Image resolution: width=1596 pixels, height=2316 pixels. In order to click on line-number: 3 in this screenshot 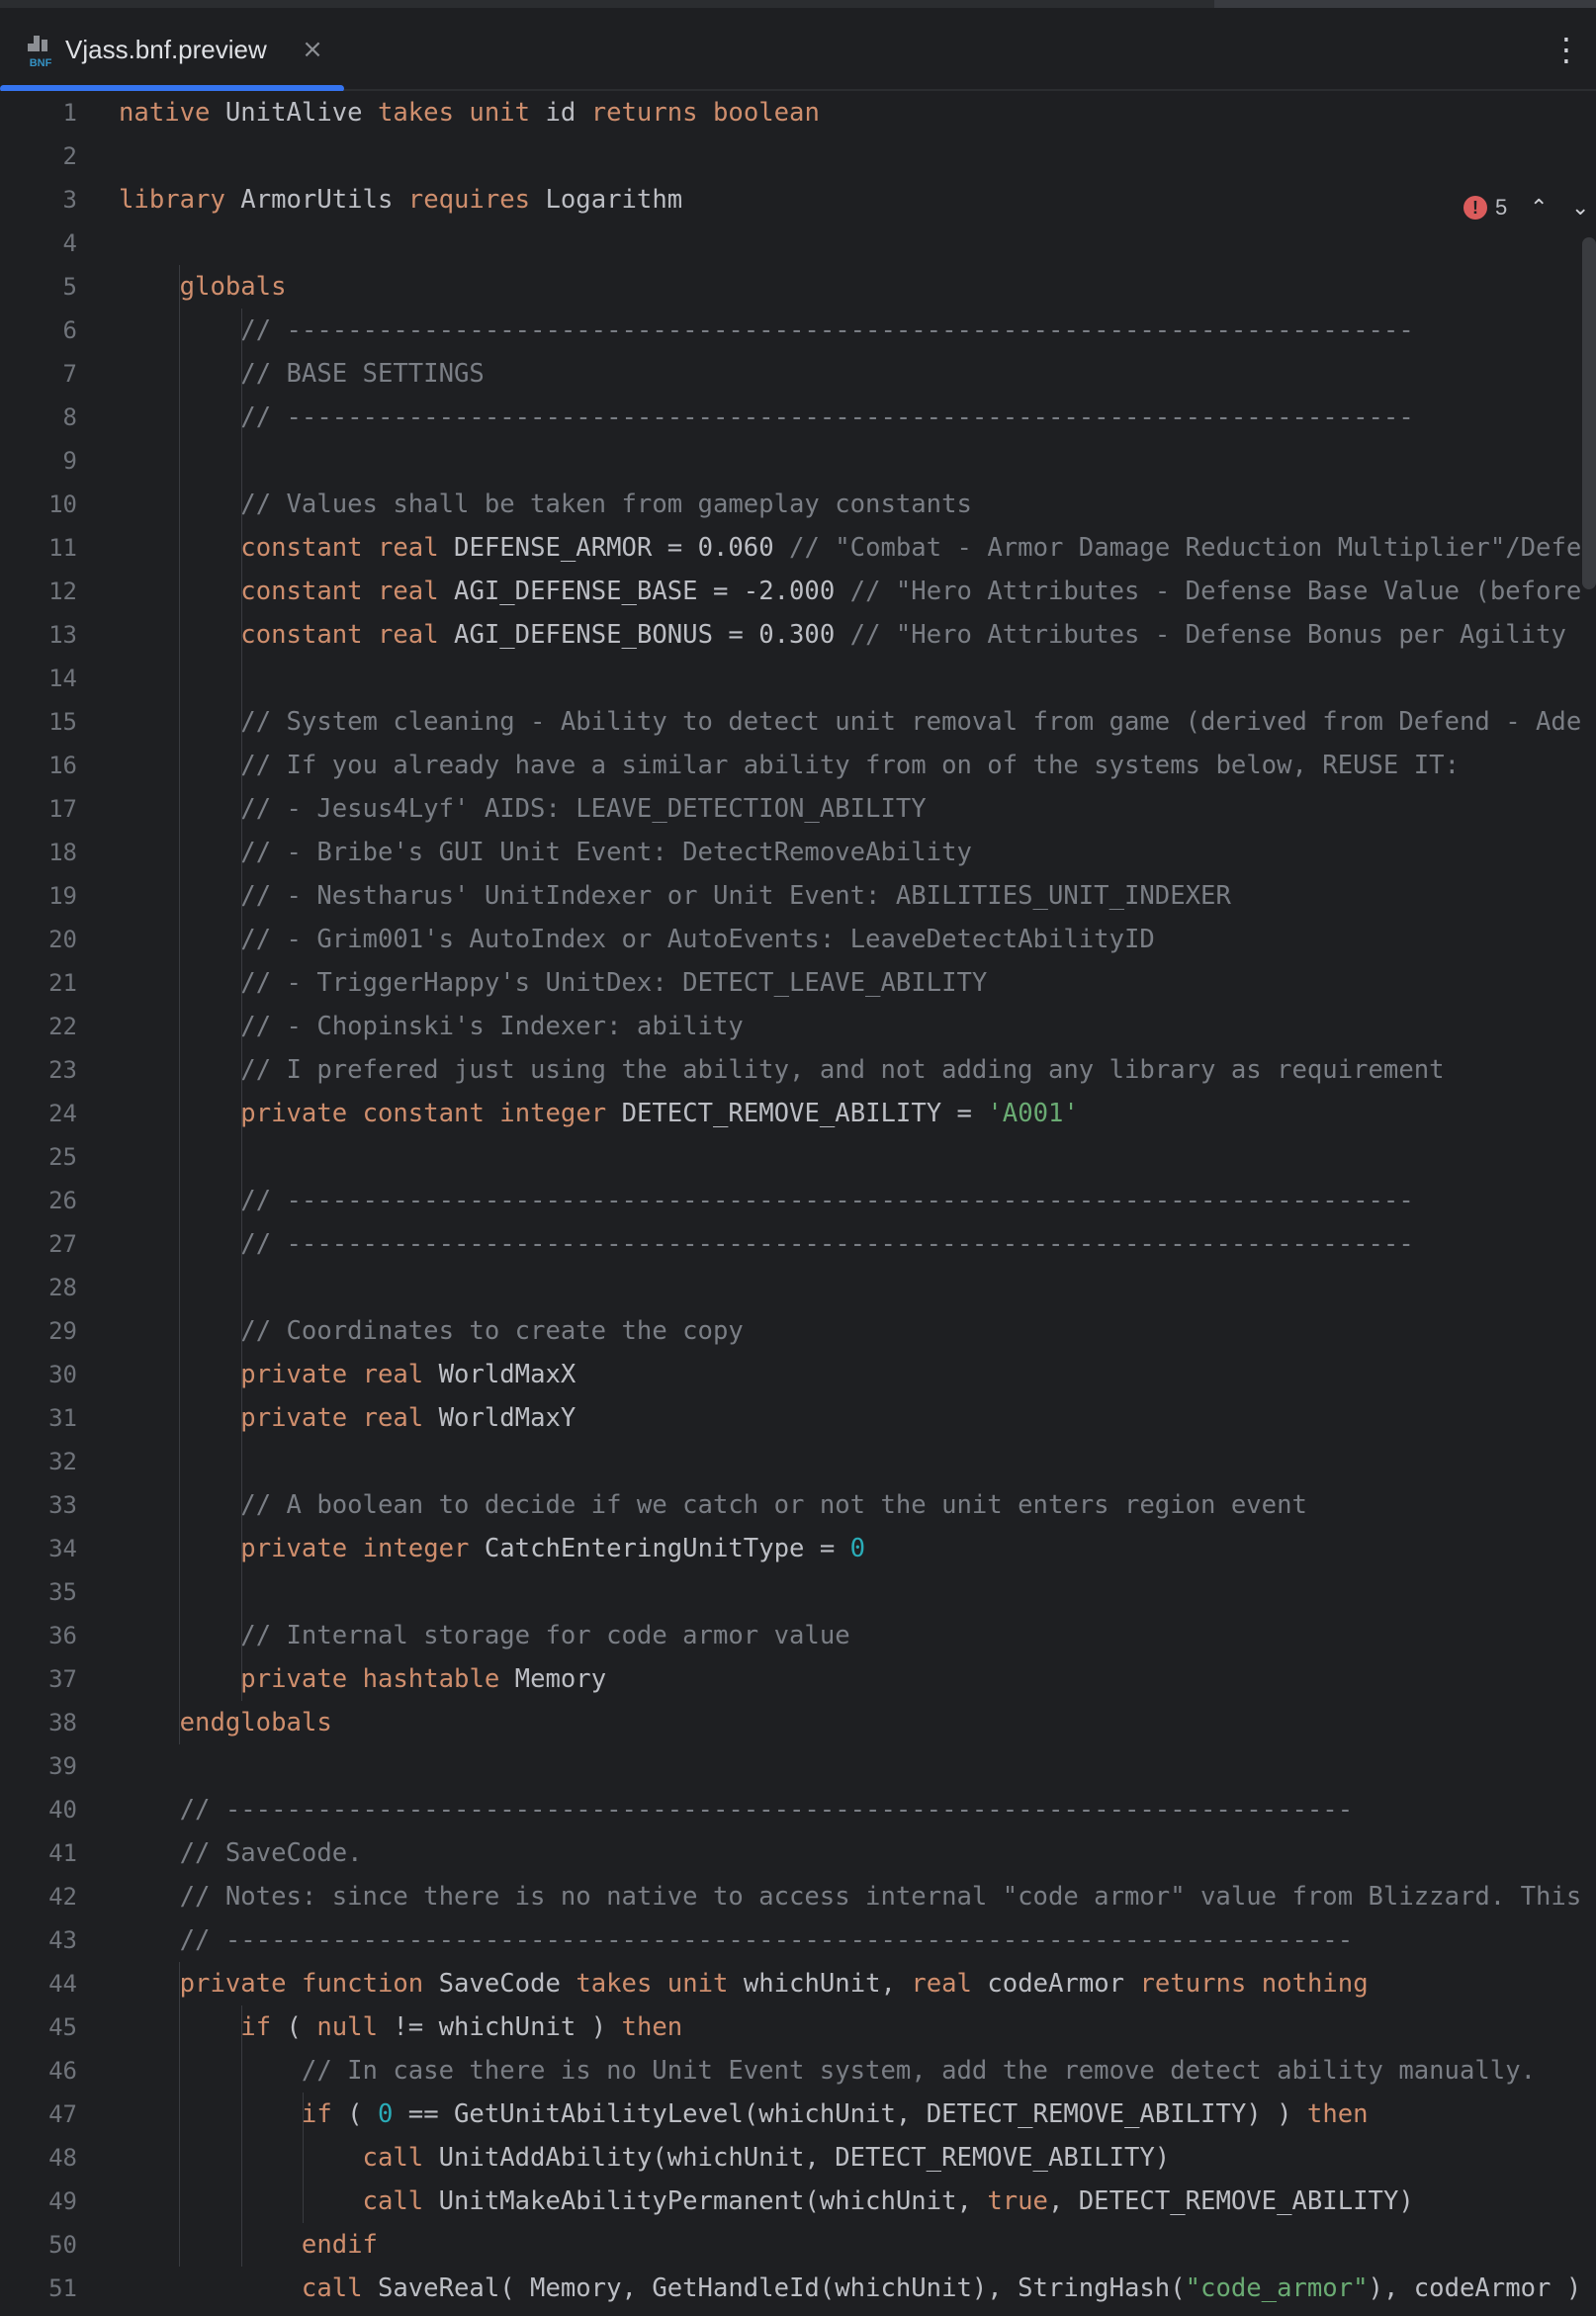, I will do `click(69, 200)`.